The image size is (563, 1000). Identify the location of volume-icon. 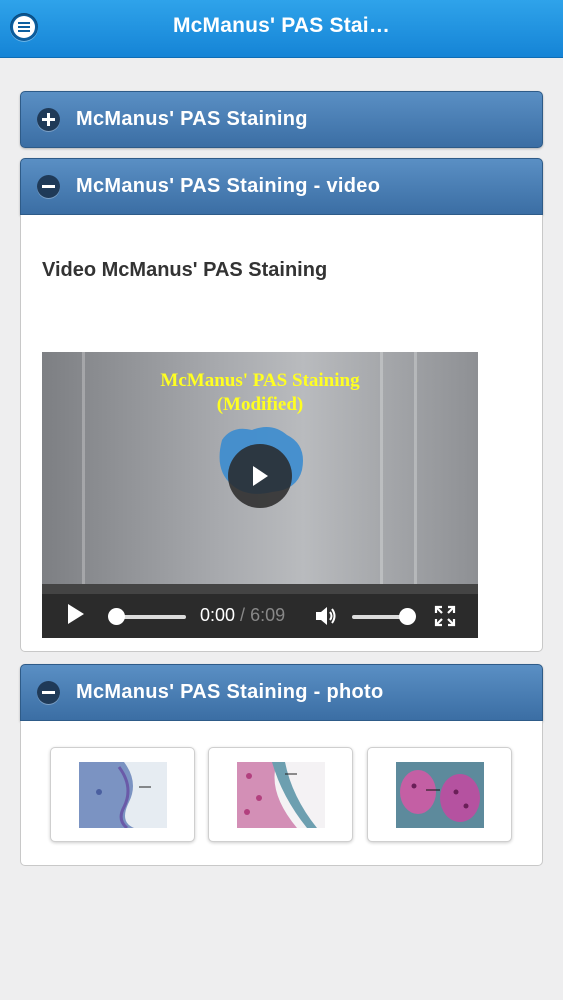
(326, 616).